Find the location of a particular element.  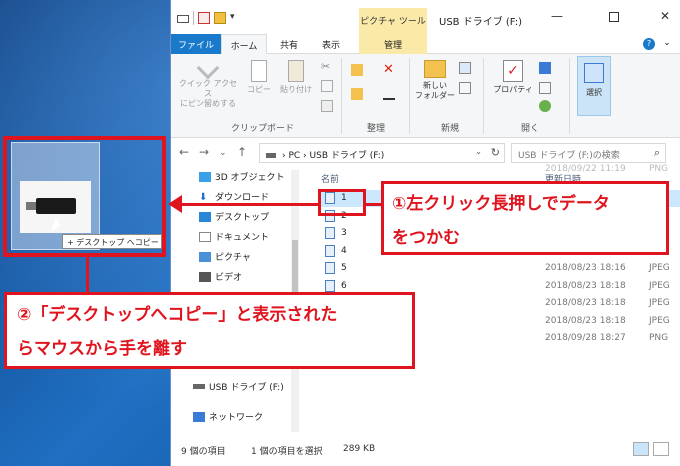

table-row: 5 2018/08/23 18:16 JPEG is located at coordinates (500, 268).